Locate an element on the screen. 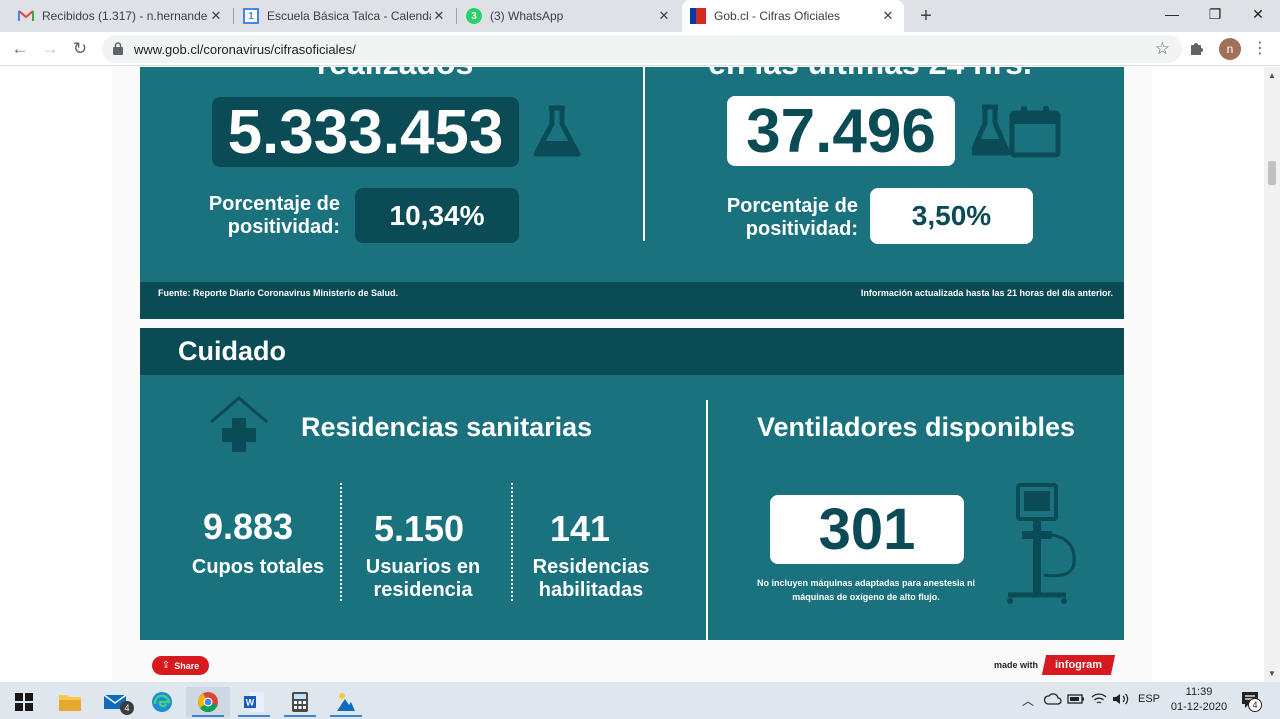  clock-time: 11:39 is located at coordinates (1199, 692).